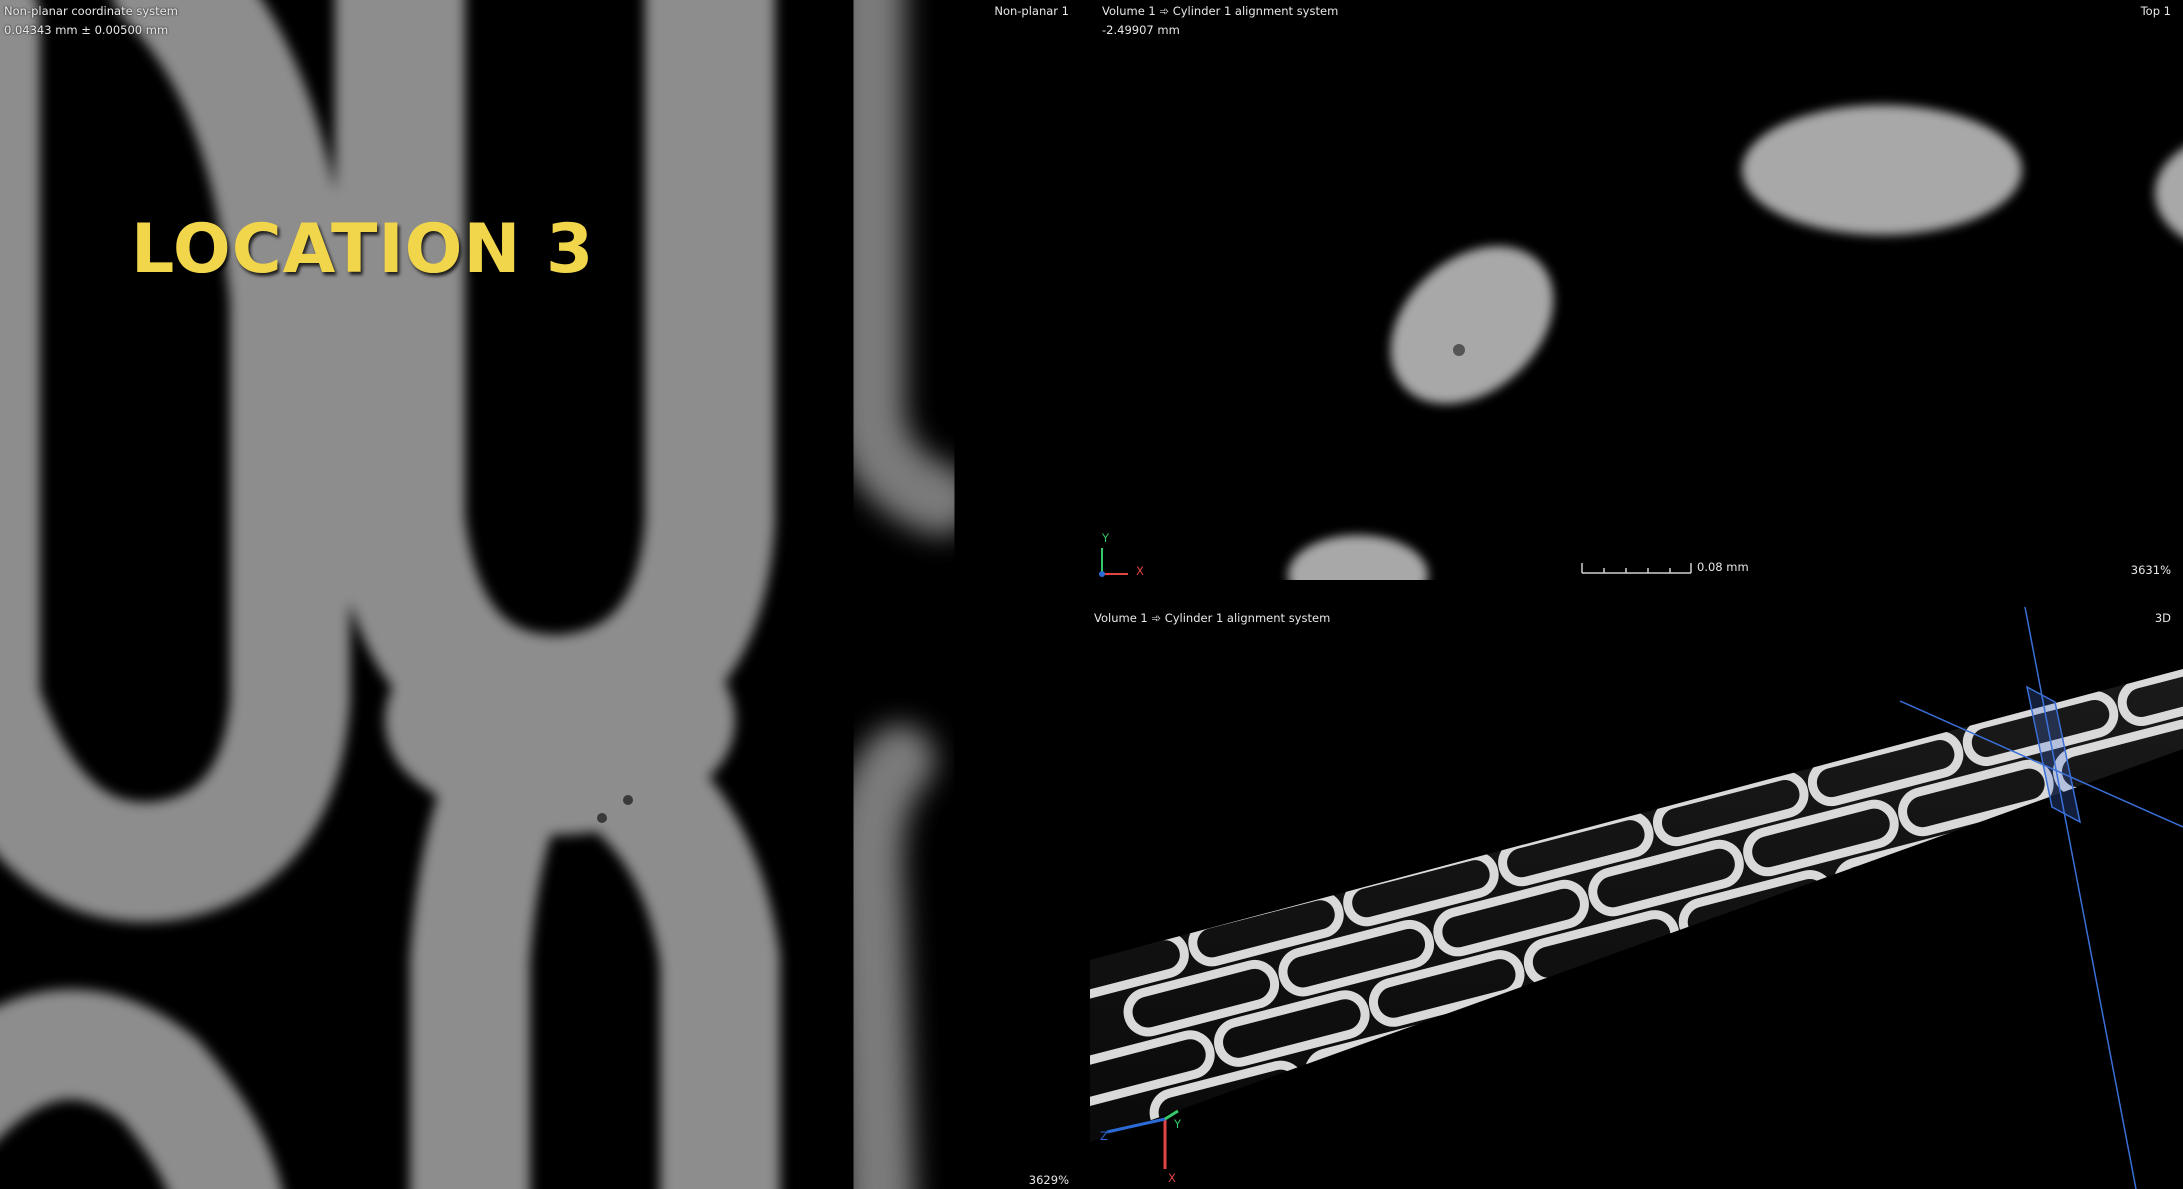  I want to click on top-axis-y-label: Y, so click(1106, 538).